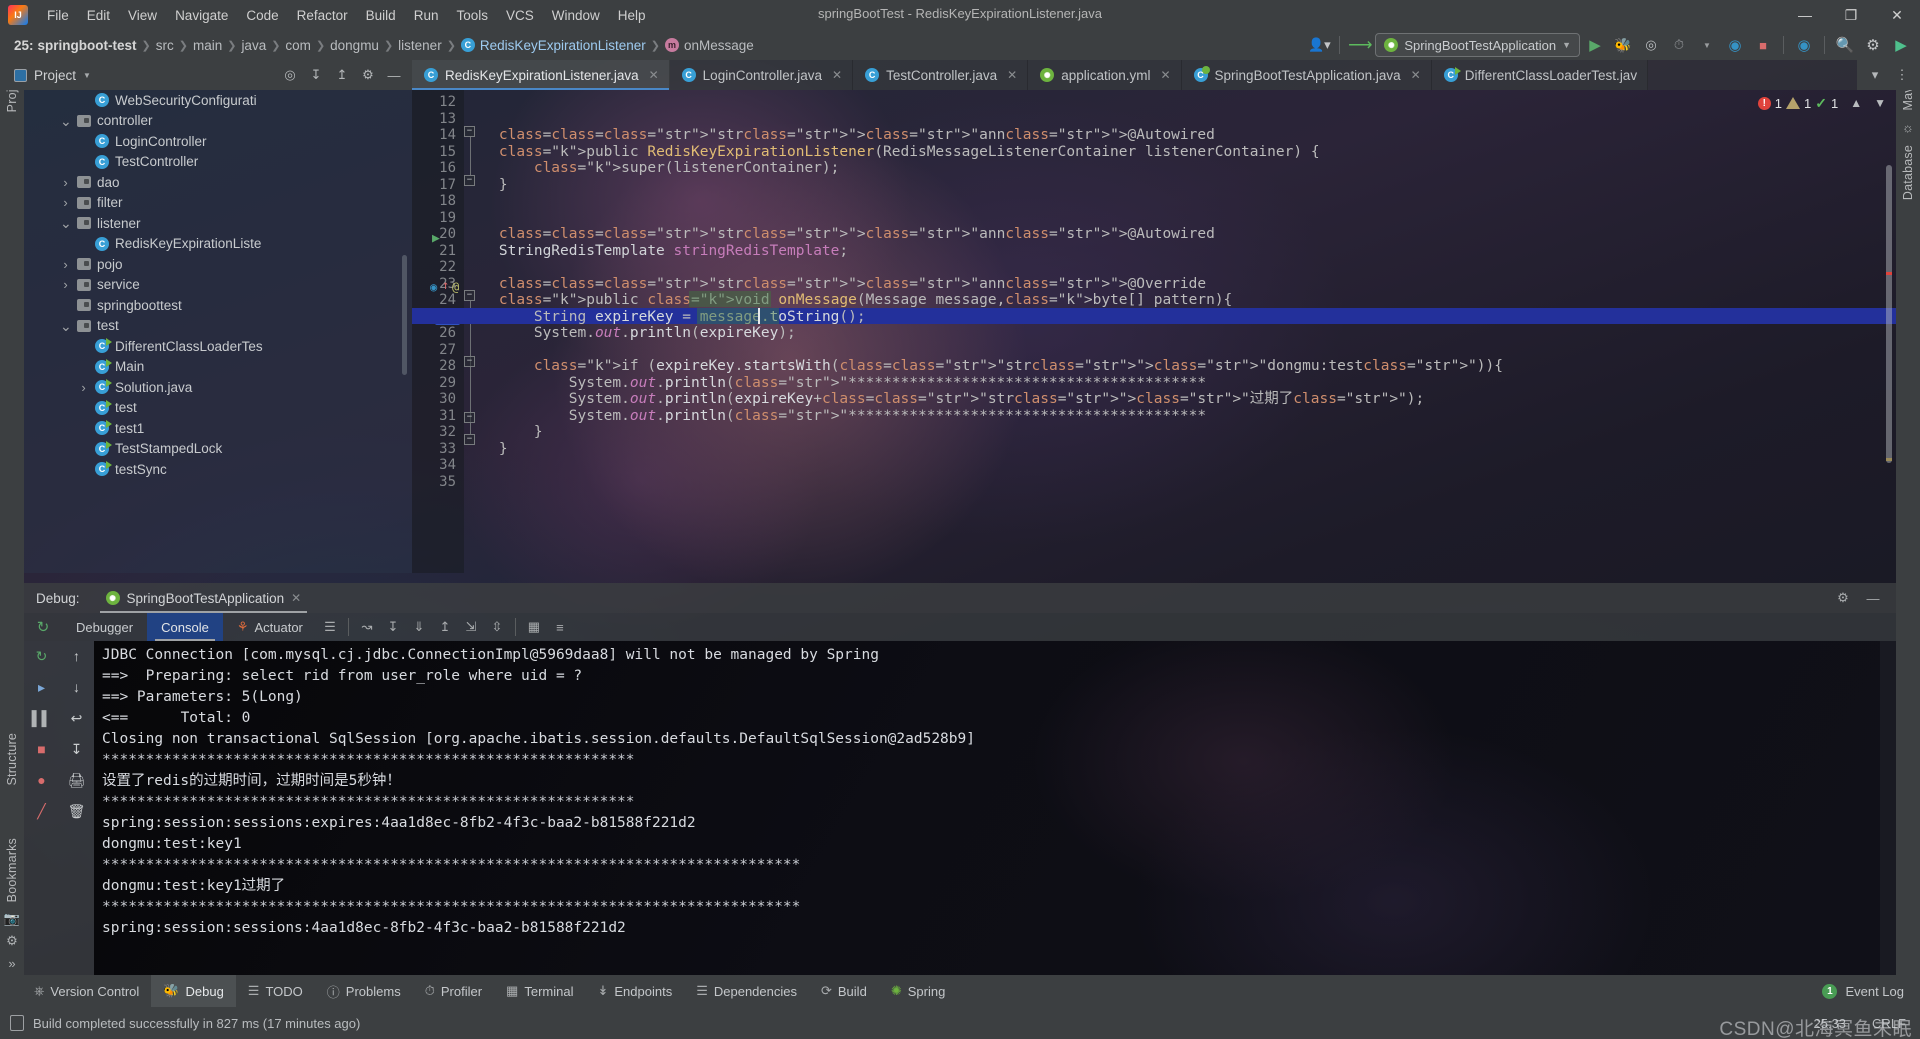  Describe the element at coordinates (1306, 75) in the screenshot. I see `tab-springboottestapplication: C SpringBootTestApplication.java ✕` at that location.